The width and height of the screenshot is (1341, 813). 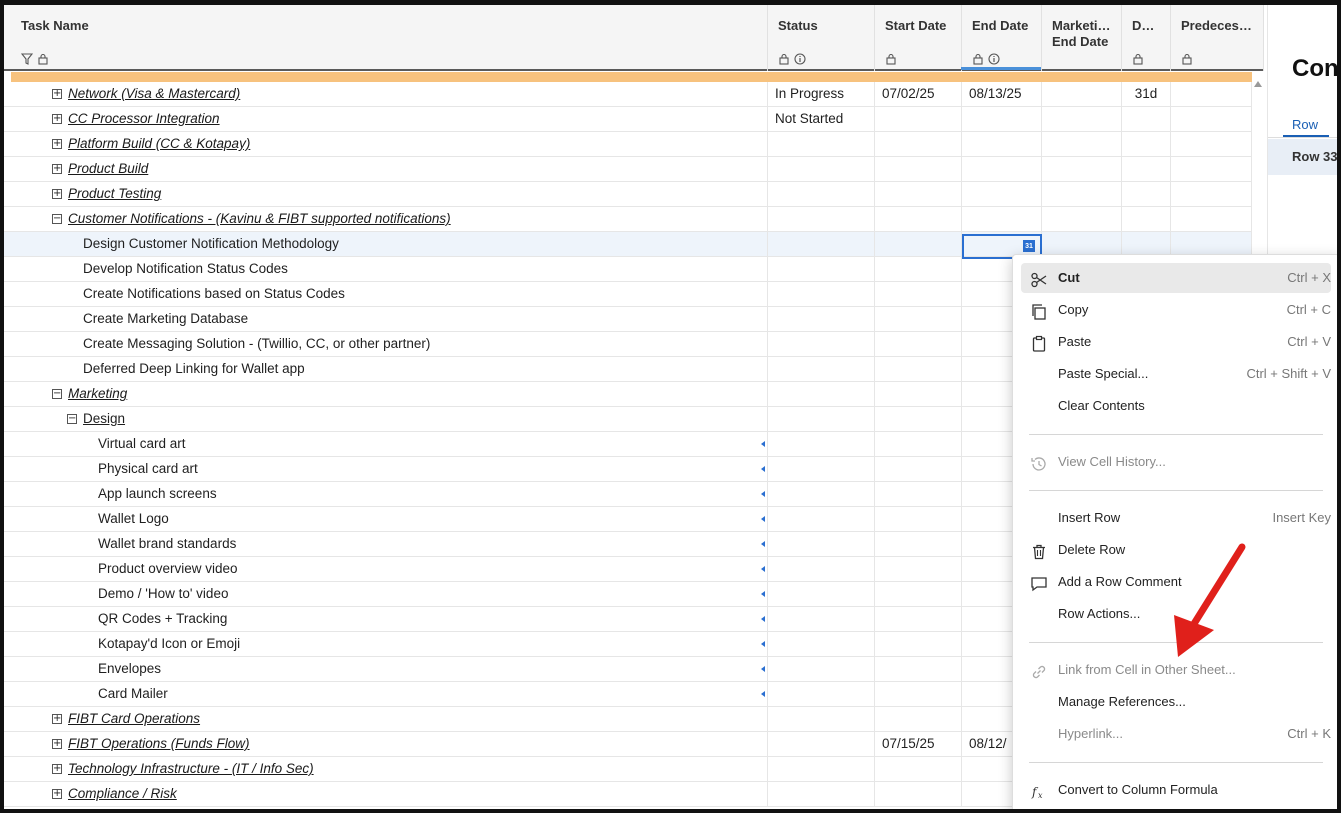 I want to click on start-date-cell: 07/15/25, so click(x=918, y=744).